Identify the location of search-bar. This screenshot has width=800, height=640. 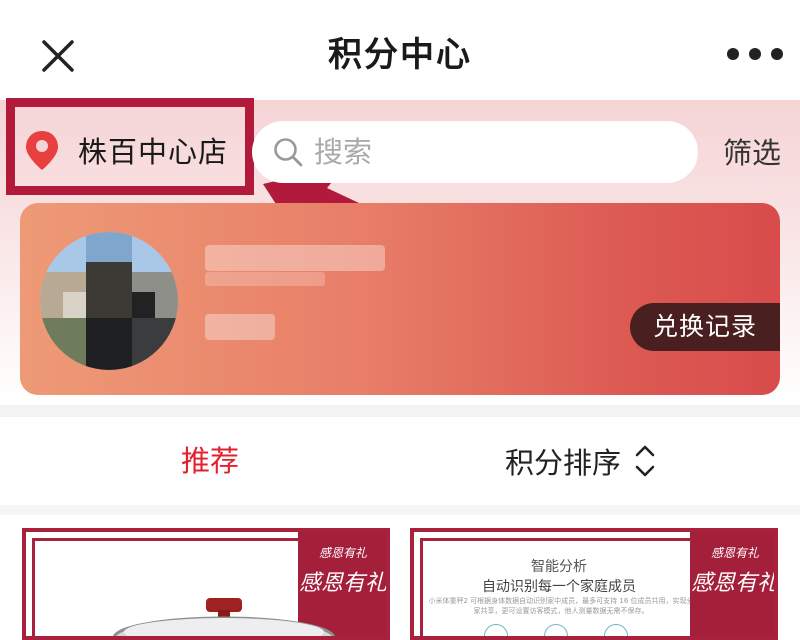
(475, 152).